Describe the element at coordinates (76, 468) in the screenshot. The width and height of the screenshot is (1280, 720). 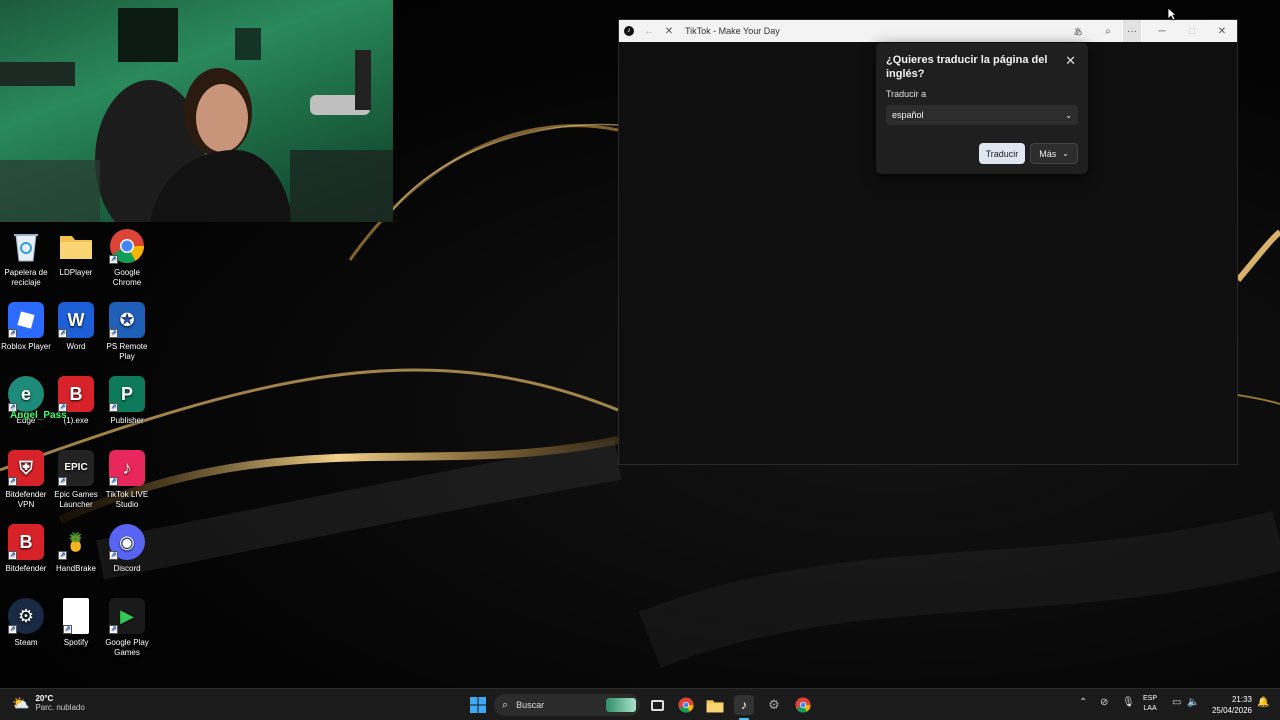
I see `epic-games-icon: EPIC ↗` at that location.